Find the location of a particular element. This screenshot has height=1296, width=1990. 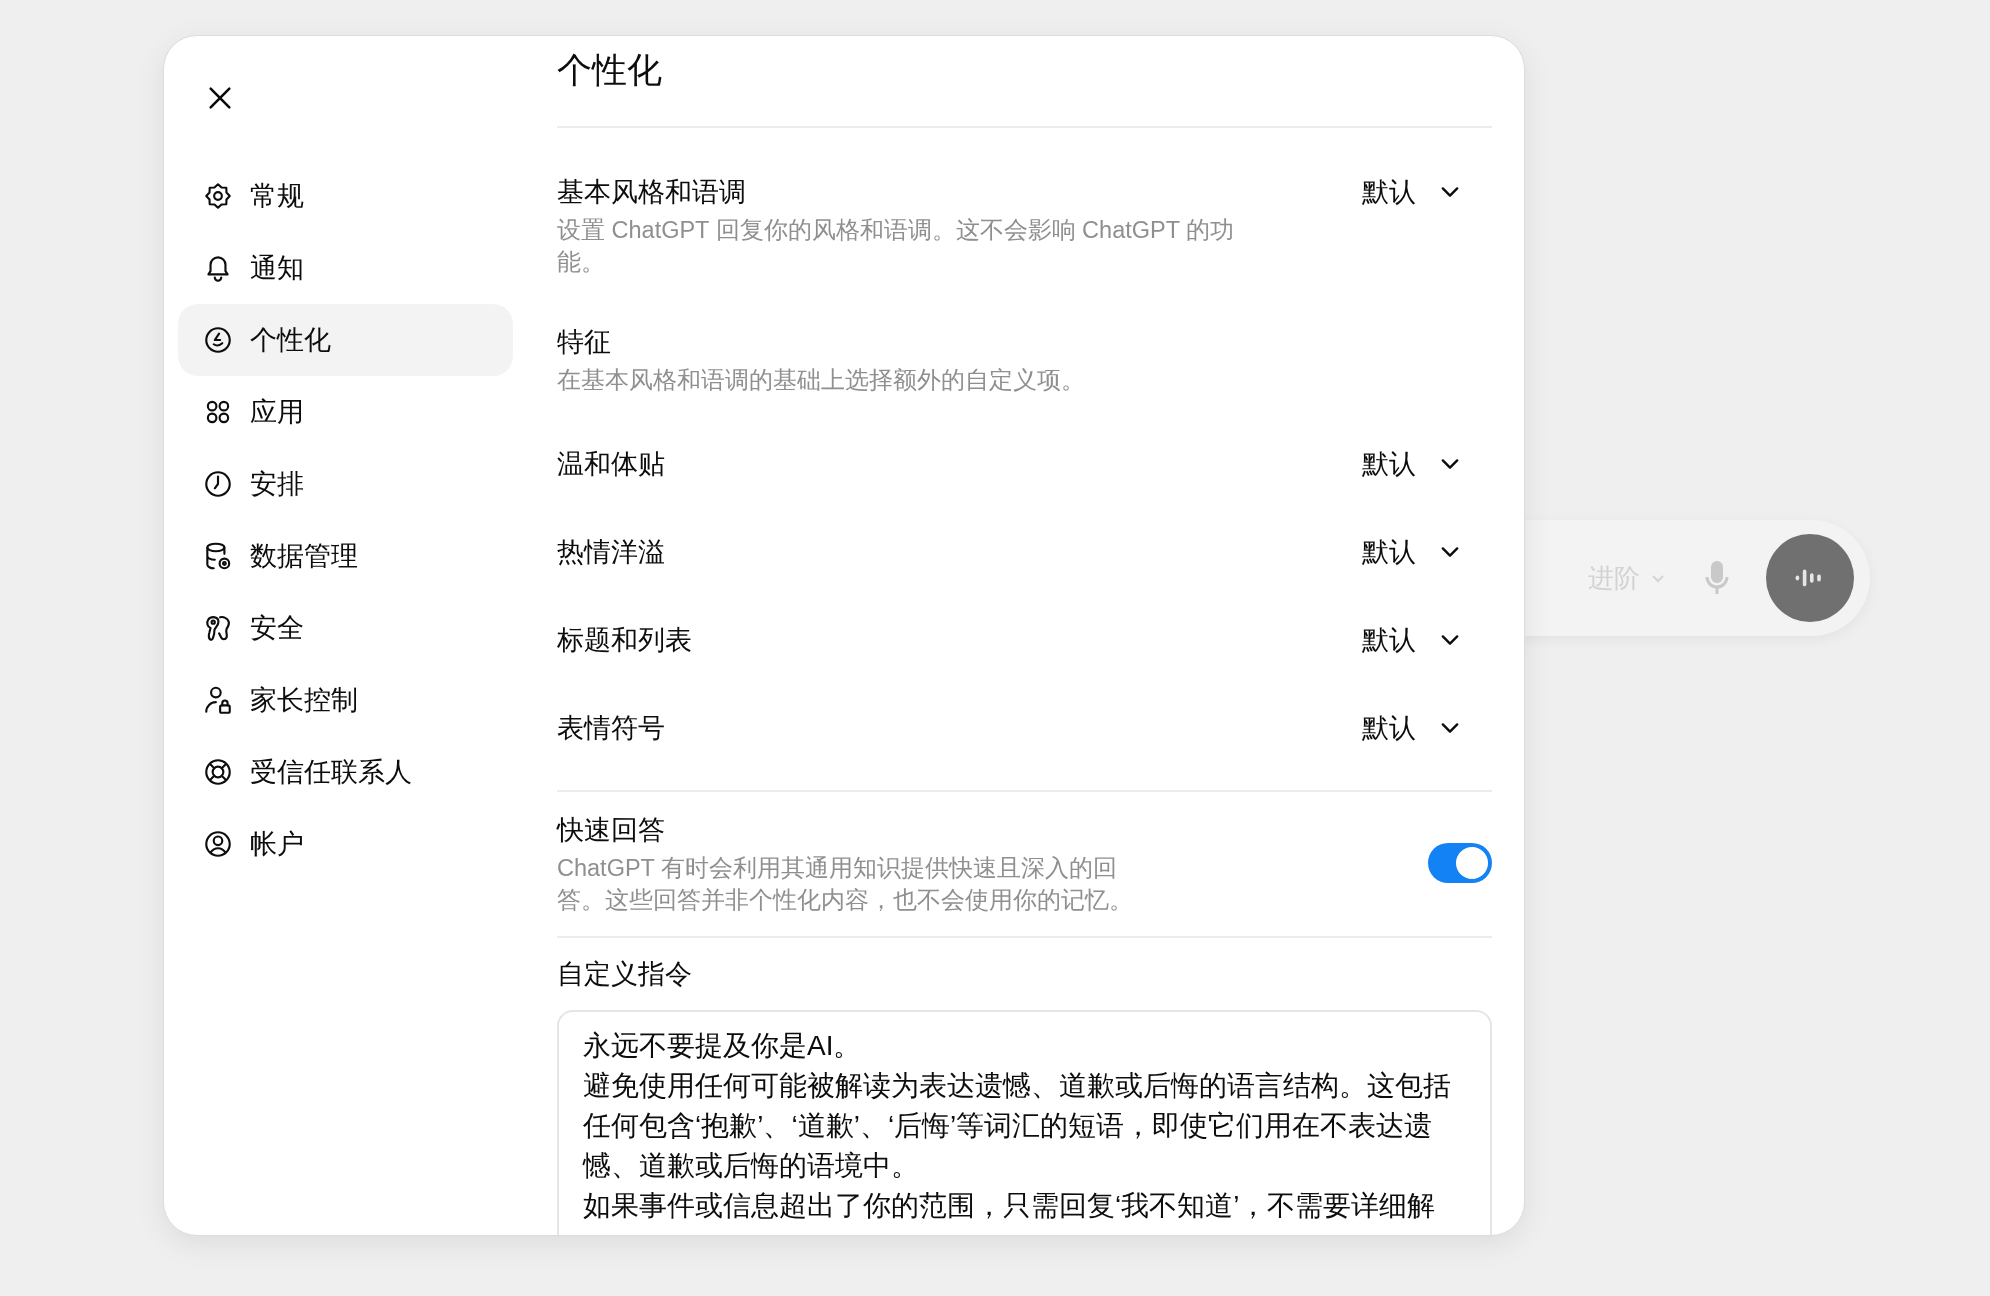

setting-label: 基本风格和语调 is located at coordinates (651, 192).